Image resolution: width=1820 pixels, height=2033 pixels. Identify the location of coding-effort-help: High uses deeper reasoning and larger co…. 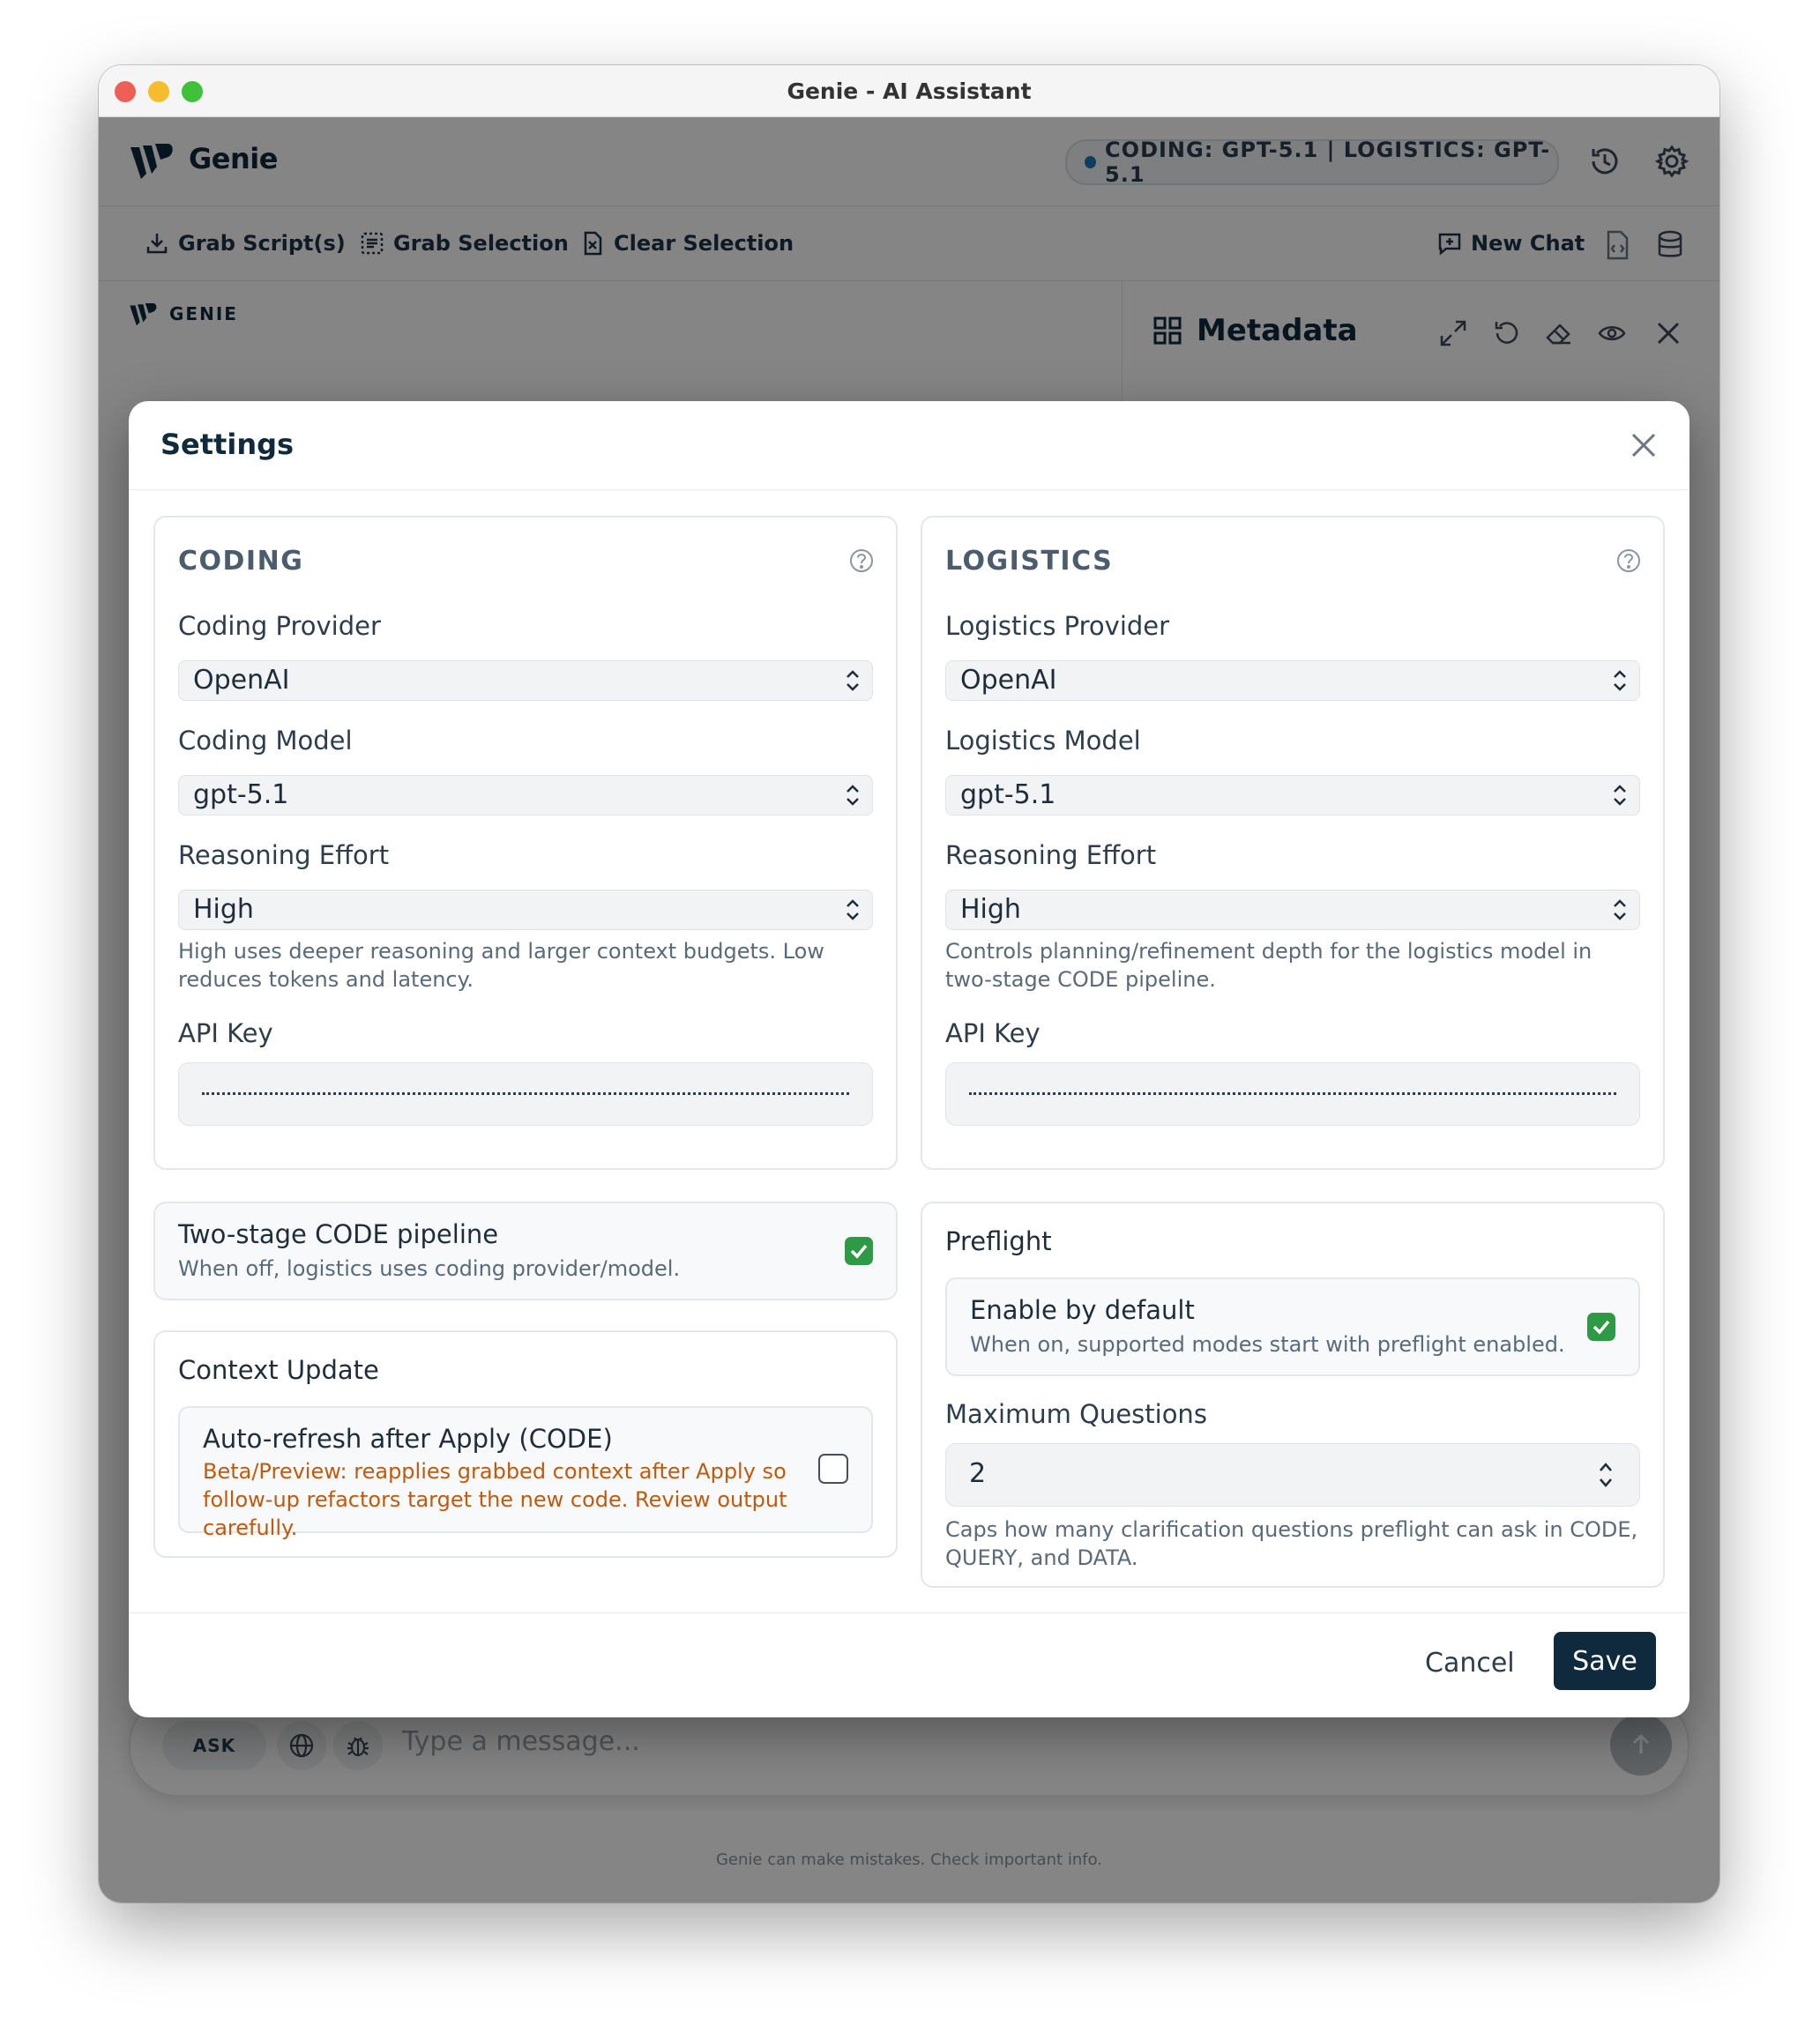
(501, 966).